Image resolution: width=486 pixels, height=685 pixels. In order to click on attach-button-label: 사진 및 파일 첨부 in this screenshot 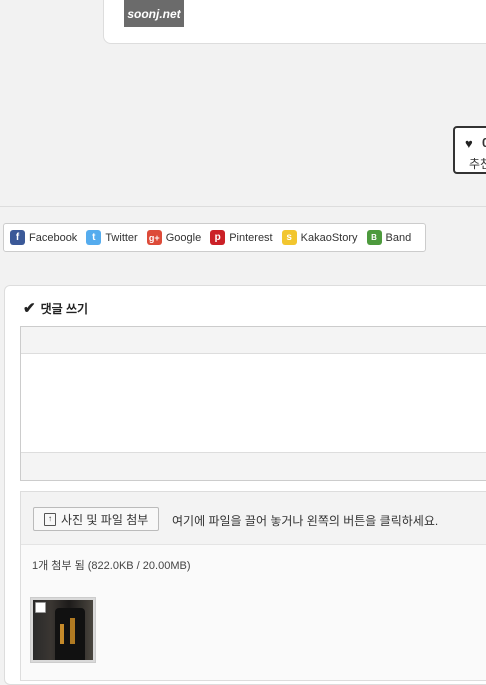, I will do `click(105, 519)`.